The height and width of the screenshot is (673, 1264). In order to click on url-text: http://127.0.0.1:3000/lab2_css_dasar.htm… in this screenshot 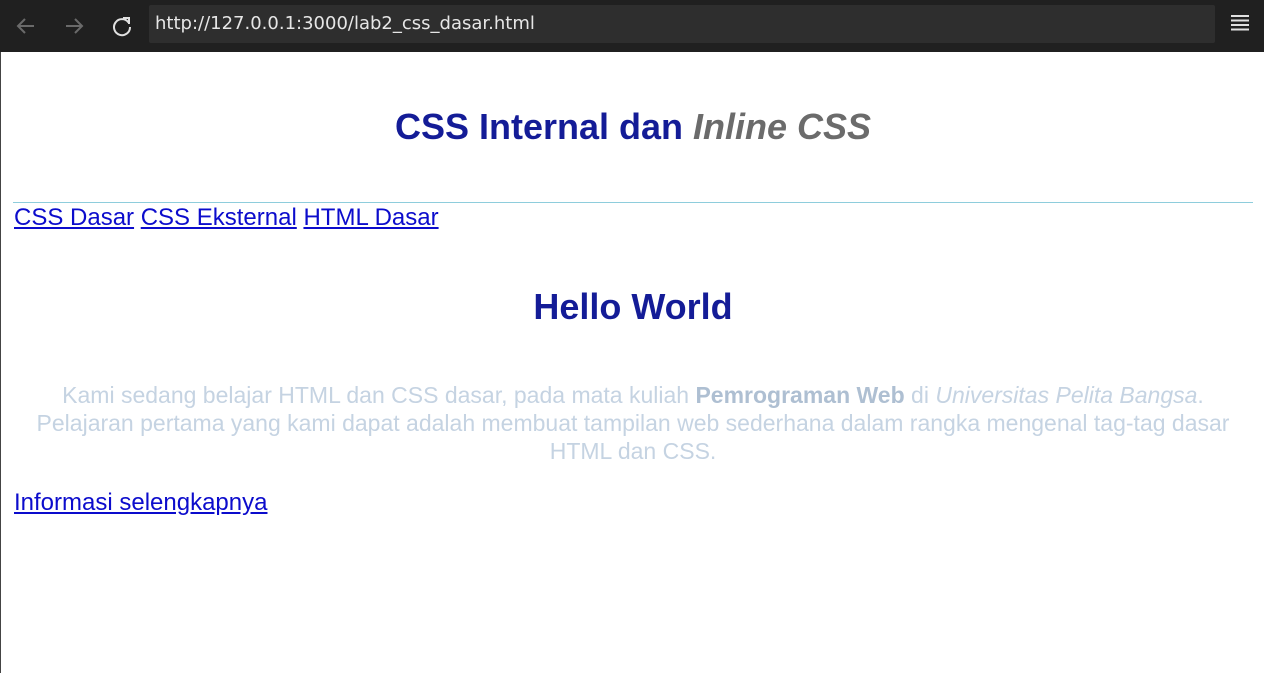, I will do `click(345, 23)`.